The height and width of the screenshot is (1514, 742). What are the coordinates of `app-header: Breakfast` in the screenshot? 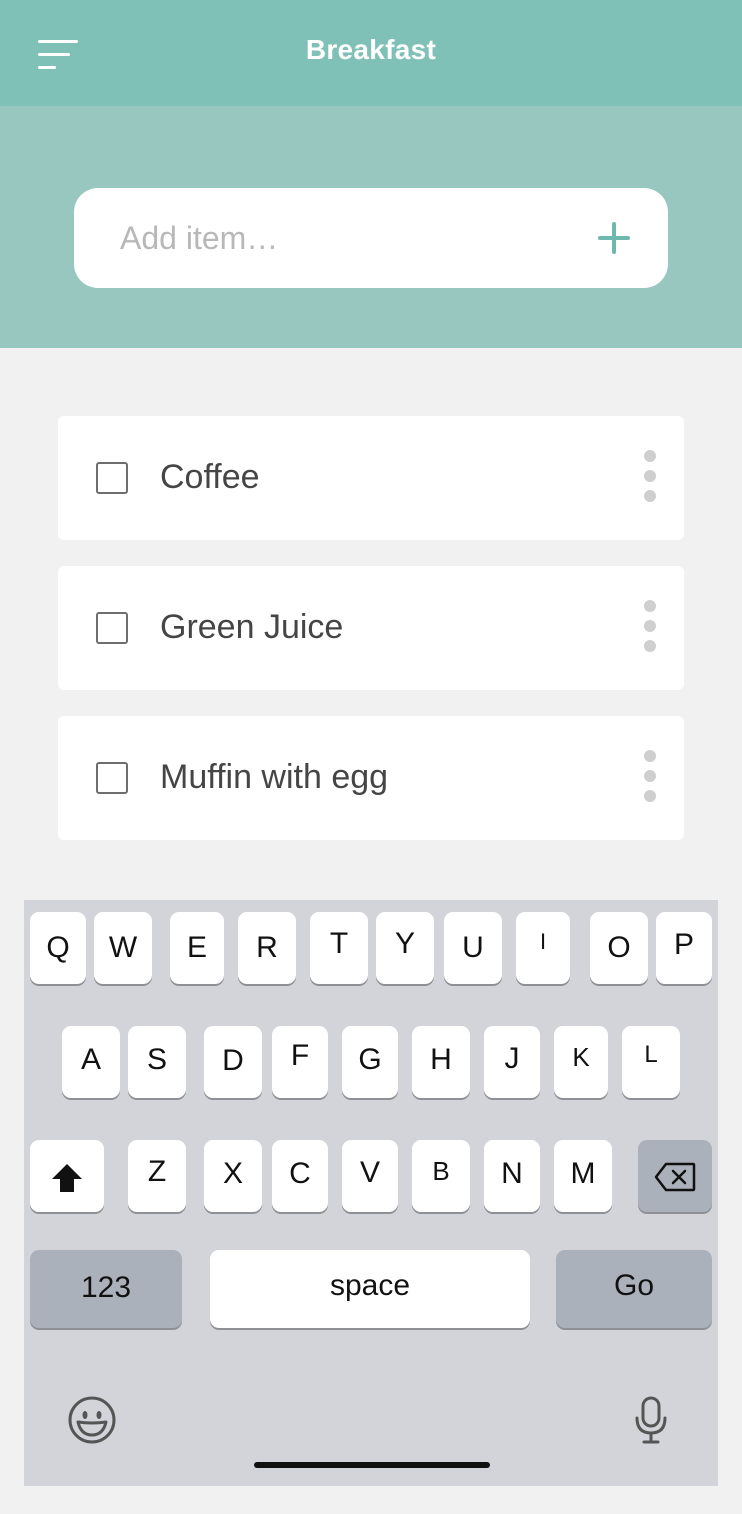 It's located at (371, 53).